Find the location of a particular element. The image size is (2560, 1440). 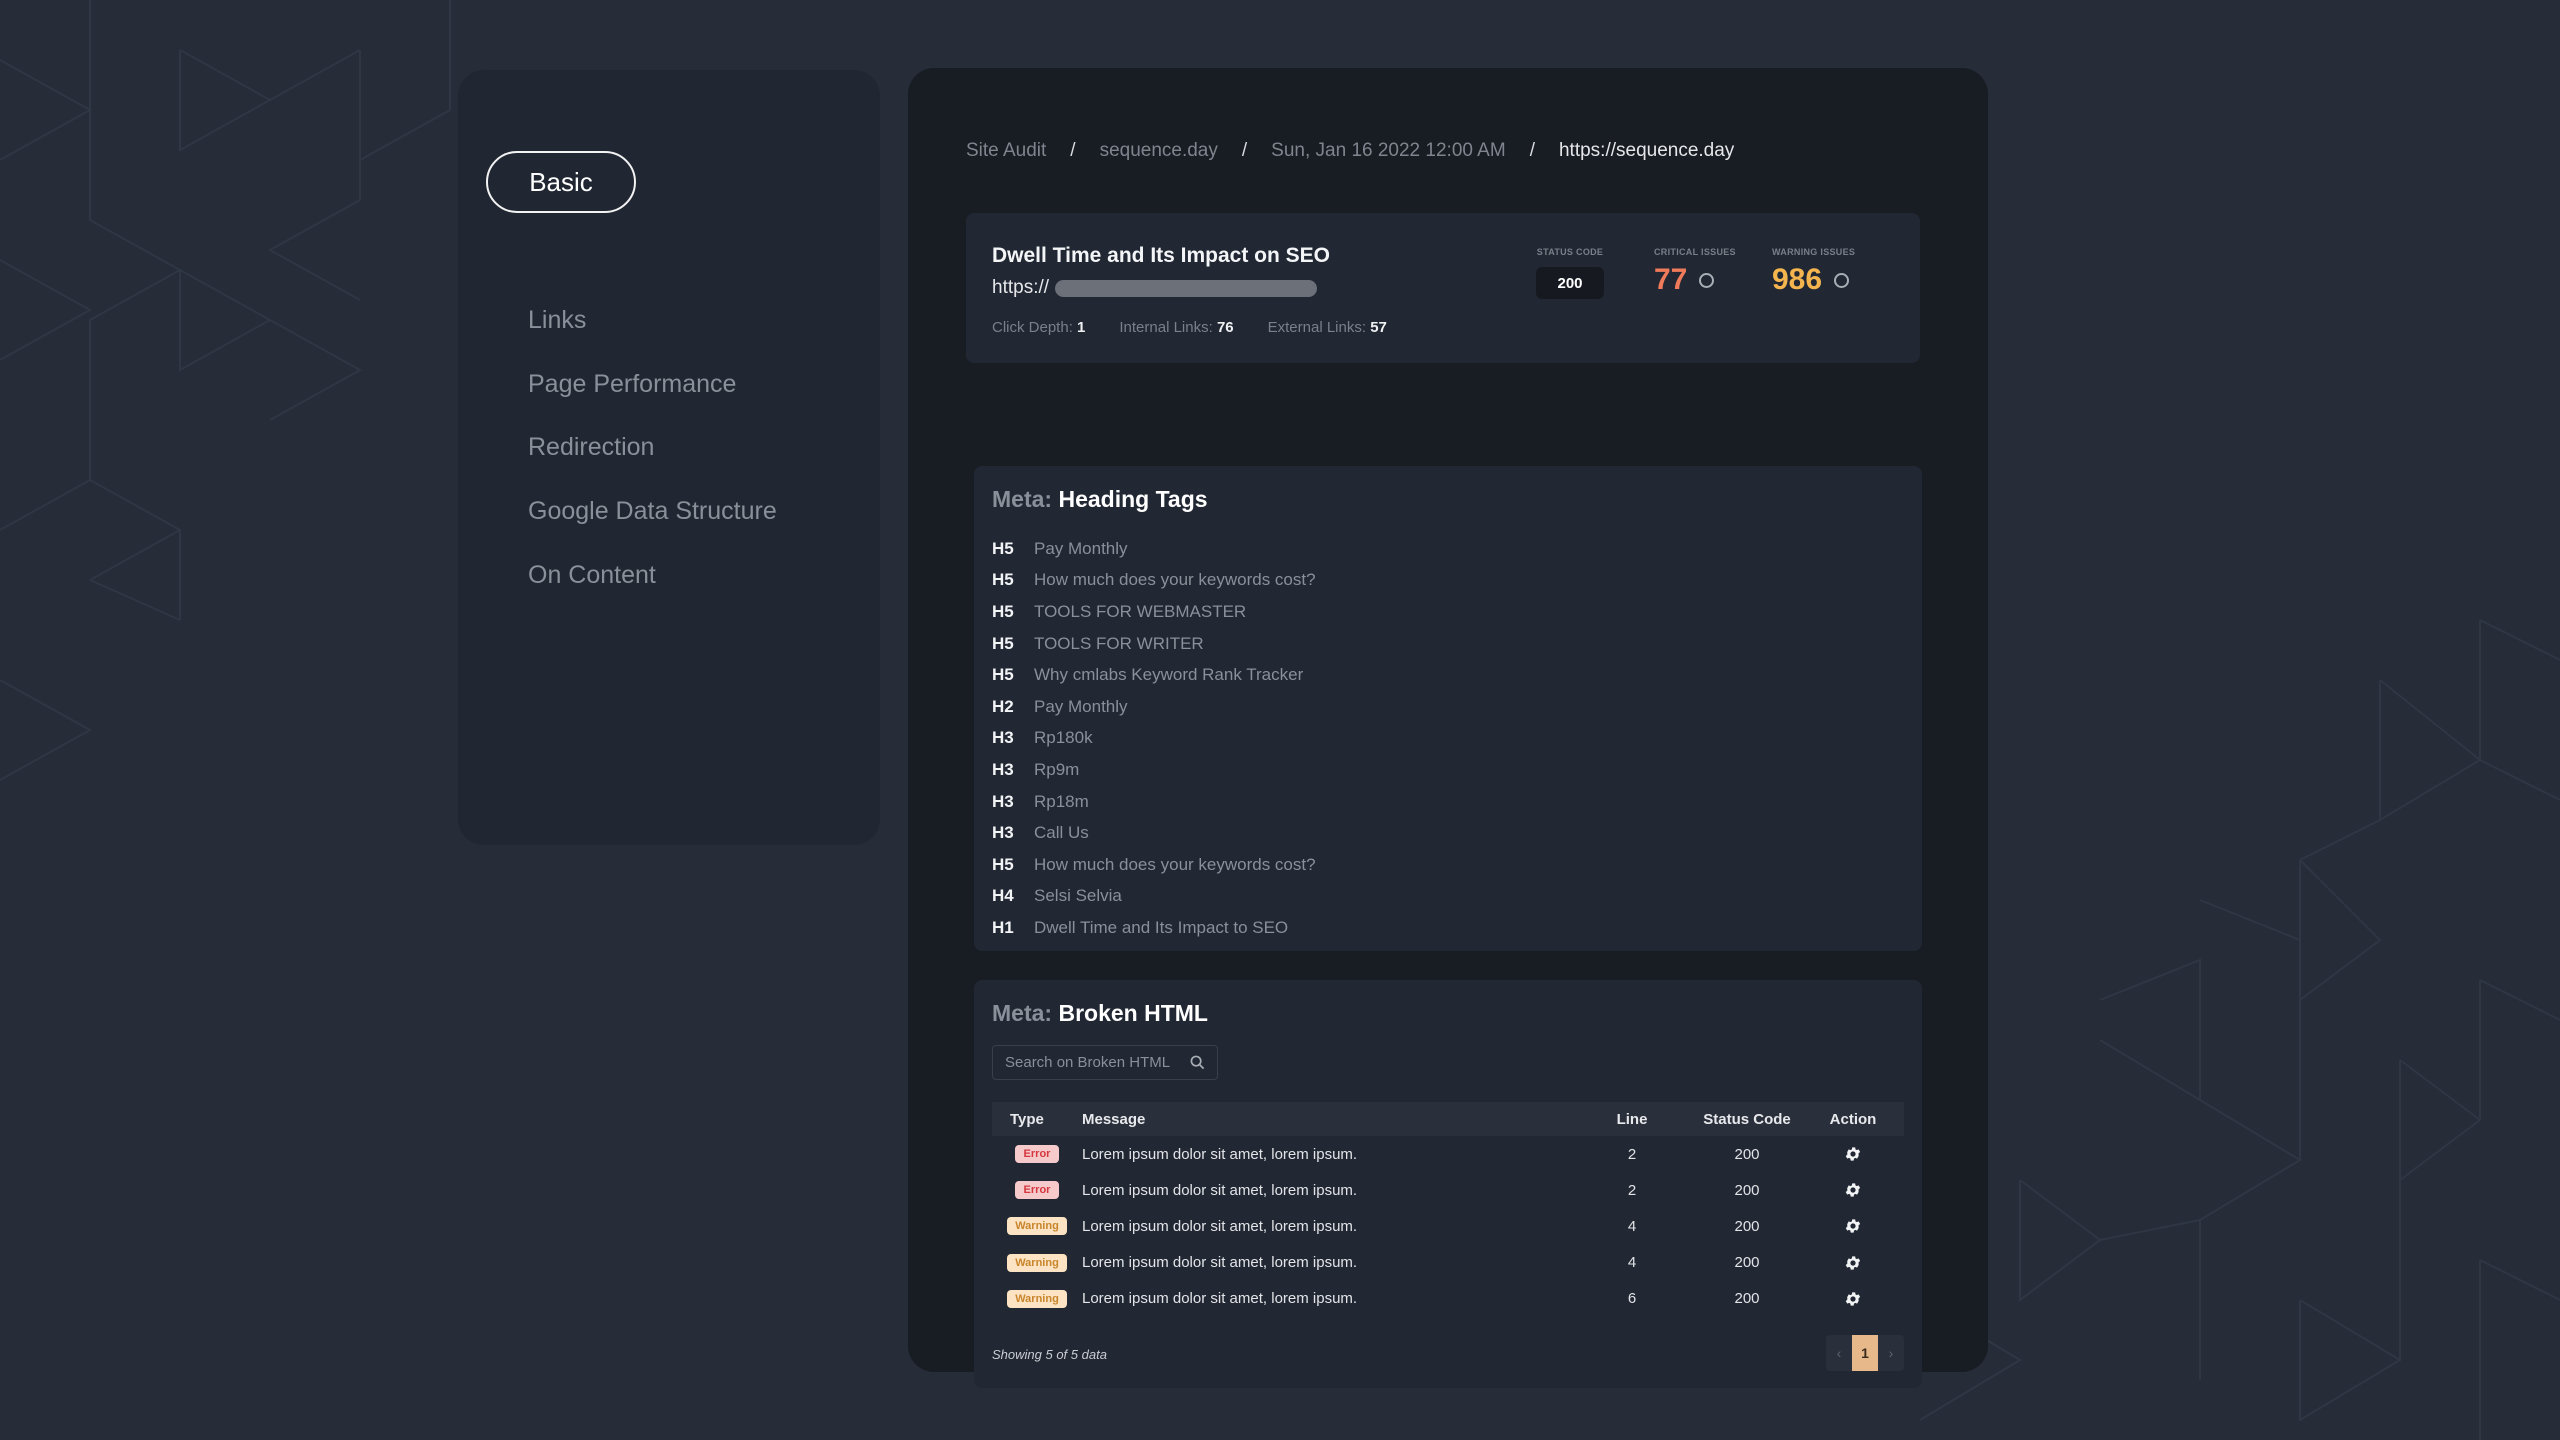

type-cell: Error is located at coordinates (1037, 1190).